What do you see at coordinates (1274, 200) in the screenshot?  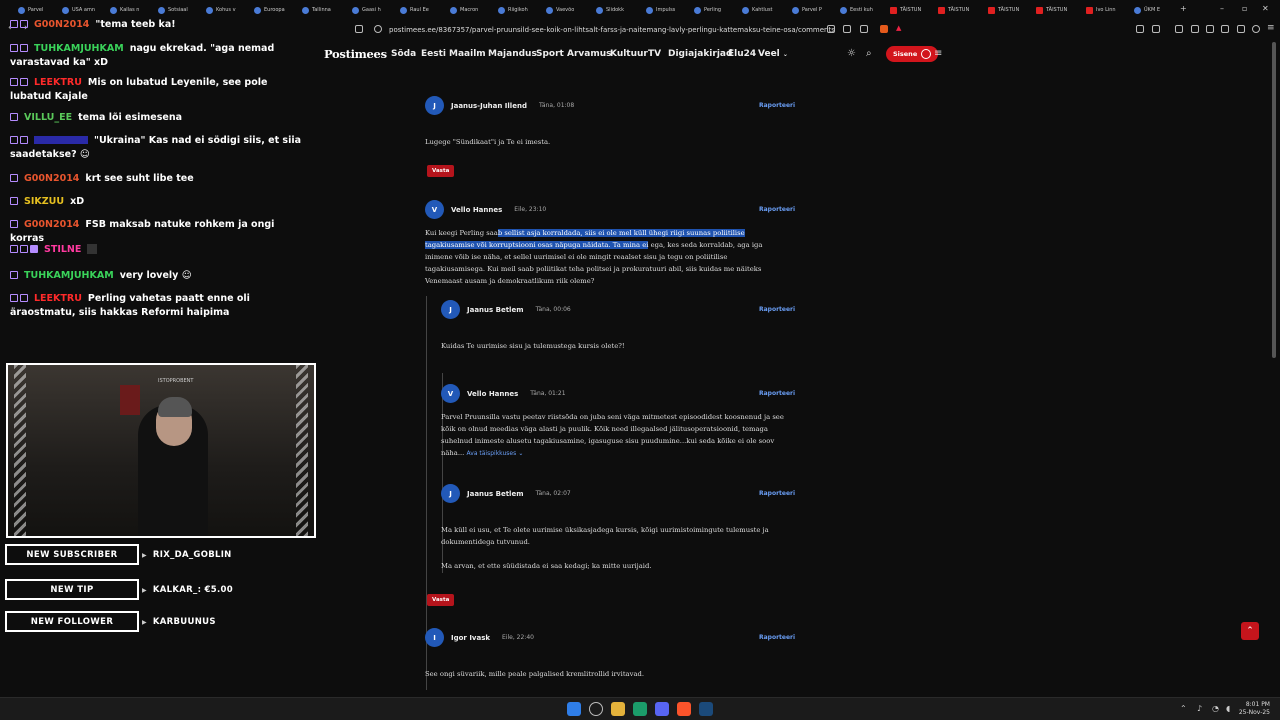 I see `page-scrollbar` at bounding box center [1274, 200].